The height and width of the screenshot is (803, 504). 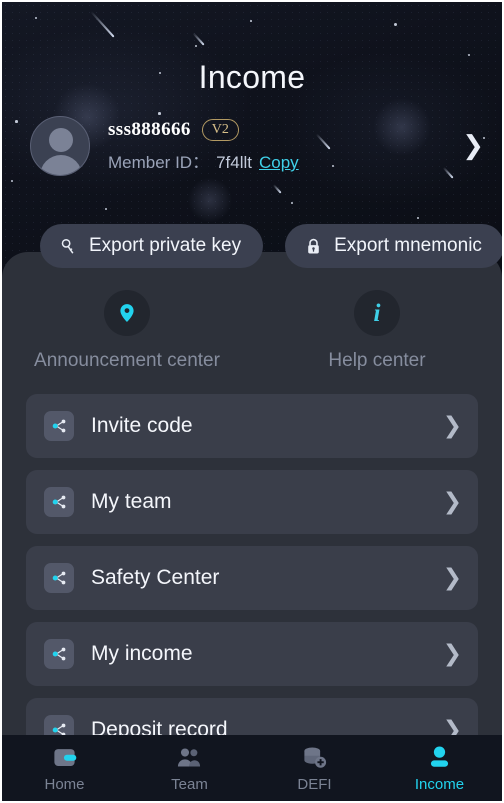 I want to click on level-badge: V2, so click(x=220, y=130).